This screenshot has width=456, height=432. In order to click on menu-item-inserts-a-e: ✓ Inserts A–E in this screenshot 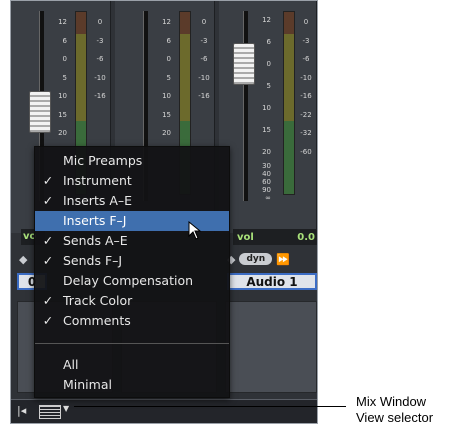, I will do `click(132, 201)`.